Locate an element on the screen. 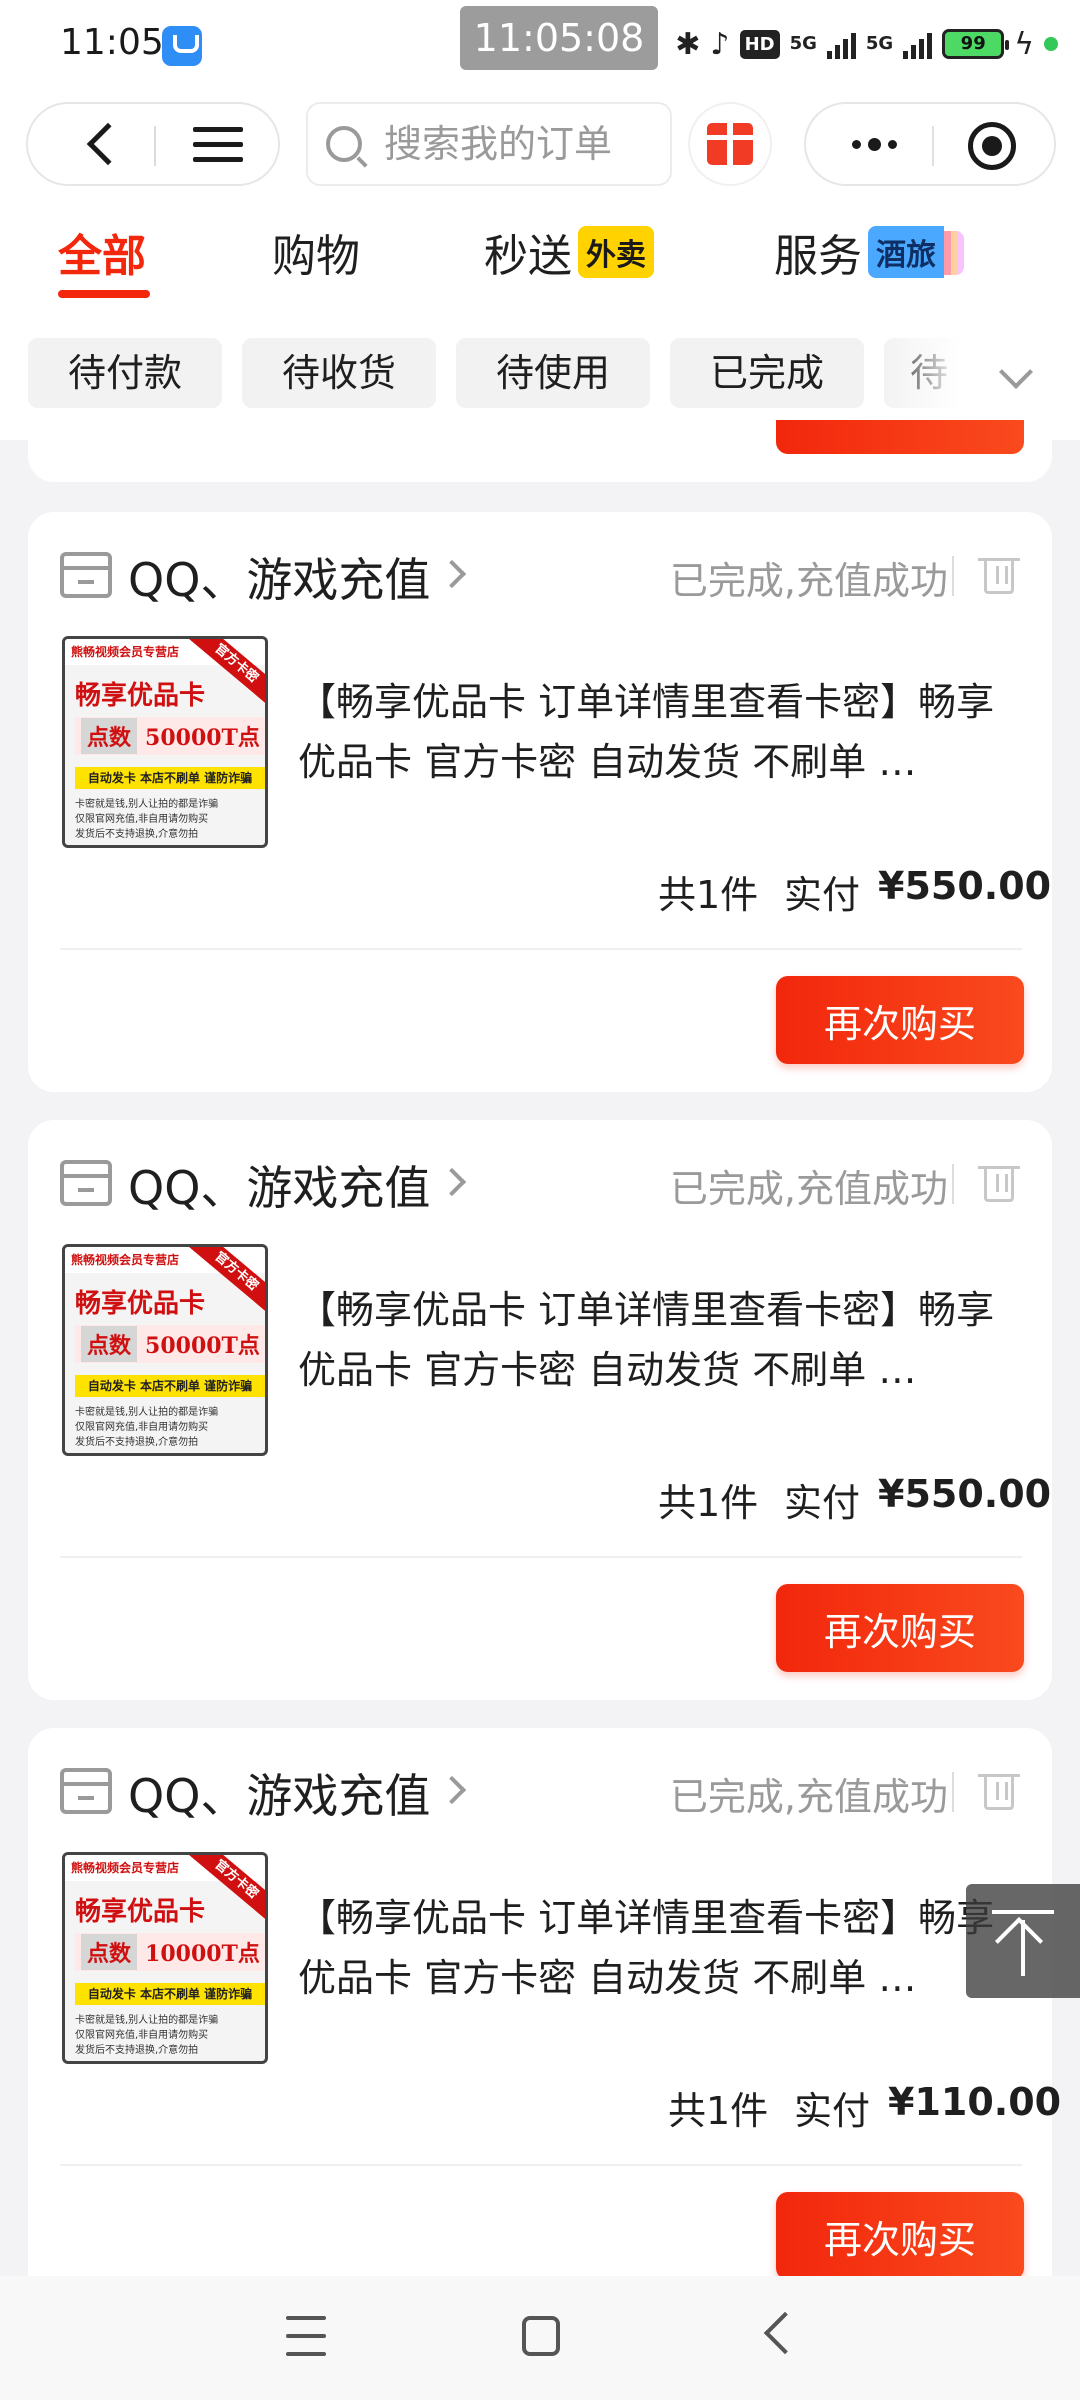 The width and height of the screenshot is (1080, 2400). more-button is located at coordinates (874, 144).